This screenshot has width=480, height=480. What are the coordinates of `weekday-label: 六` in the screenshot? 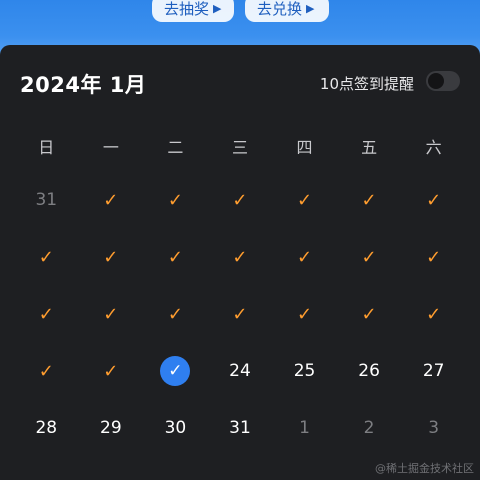 It's located at (433, 147).